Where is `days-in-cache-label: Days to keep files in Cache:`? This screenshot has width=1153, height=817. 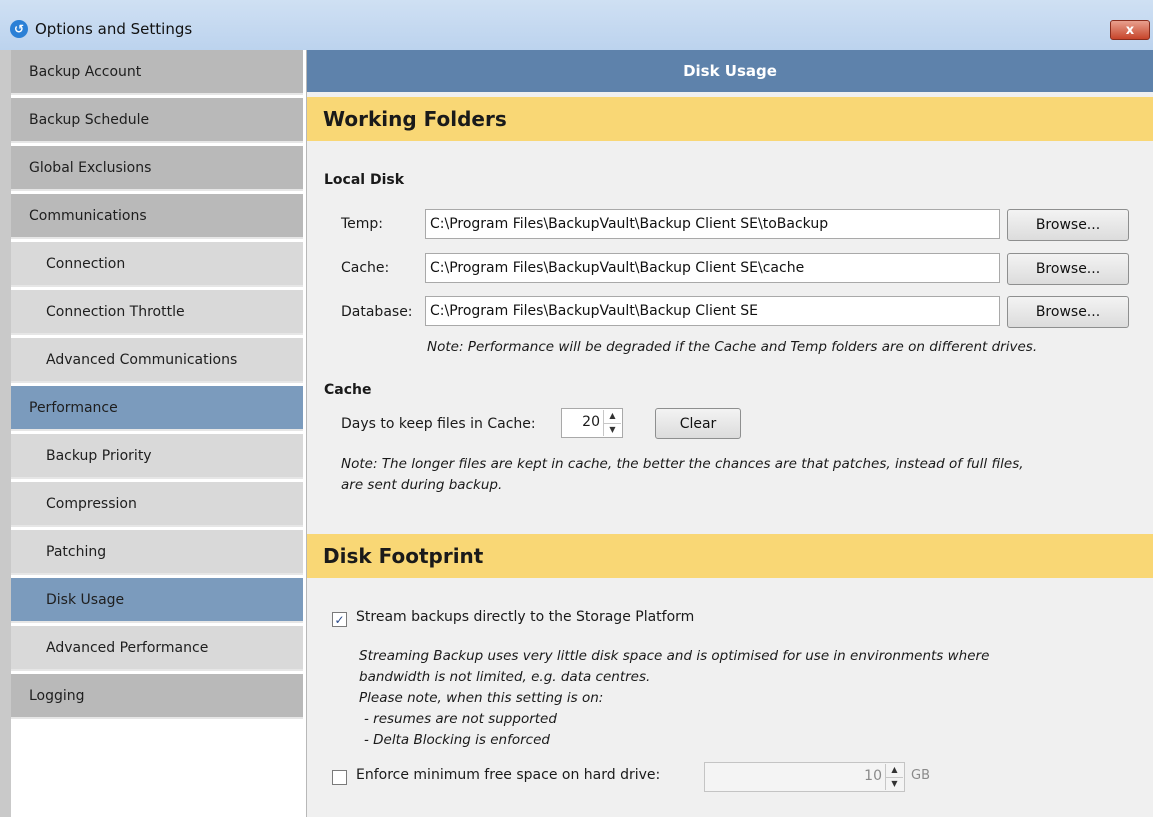
days-in-cache-label: Days to keep files in Cache: is located at coordinates (438, 424).